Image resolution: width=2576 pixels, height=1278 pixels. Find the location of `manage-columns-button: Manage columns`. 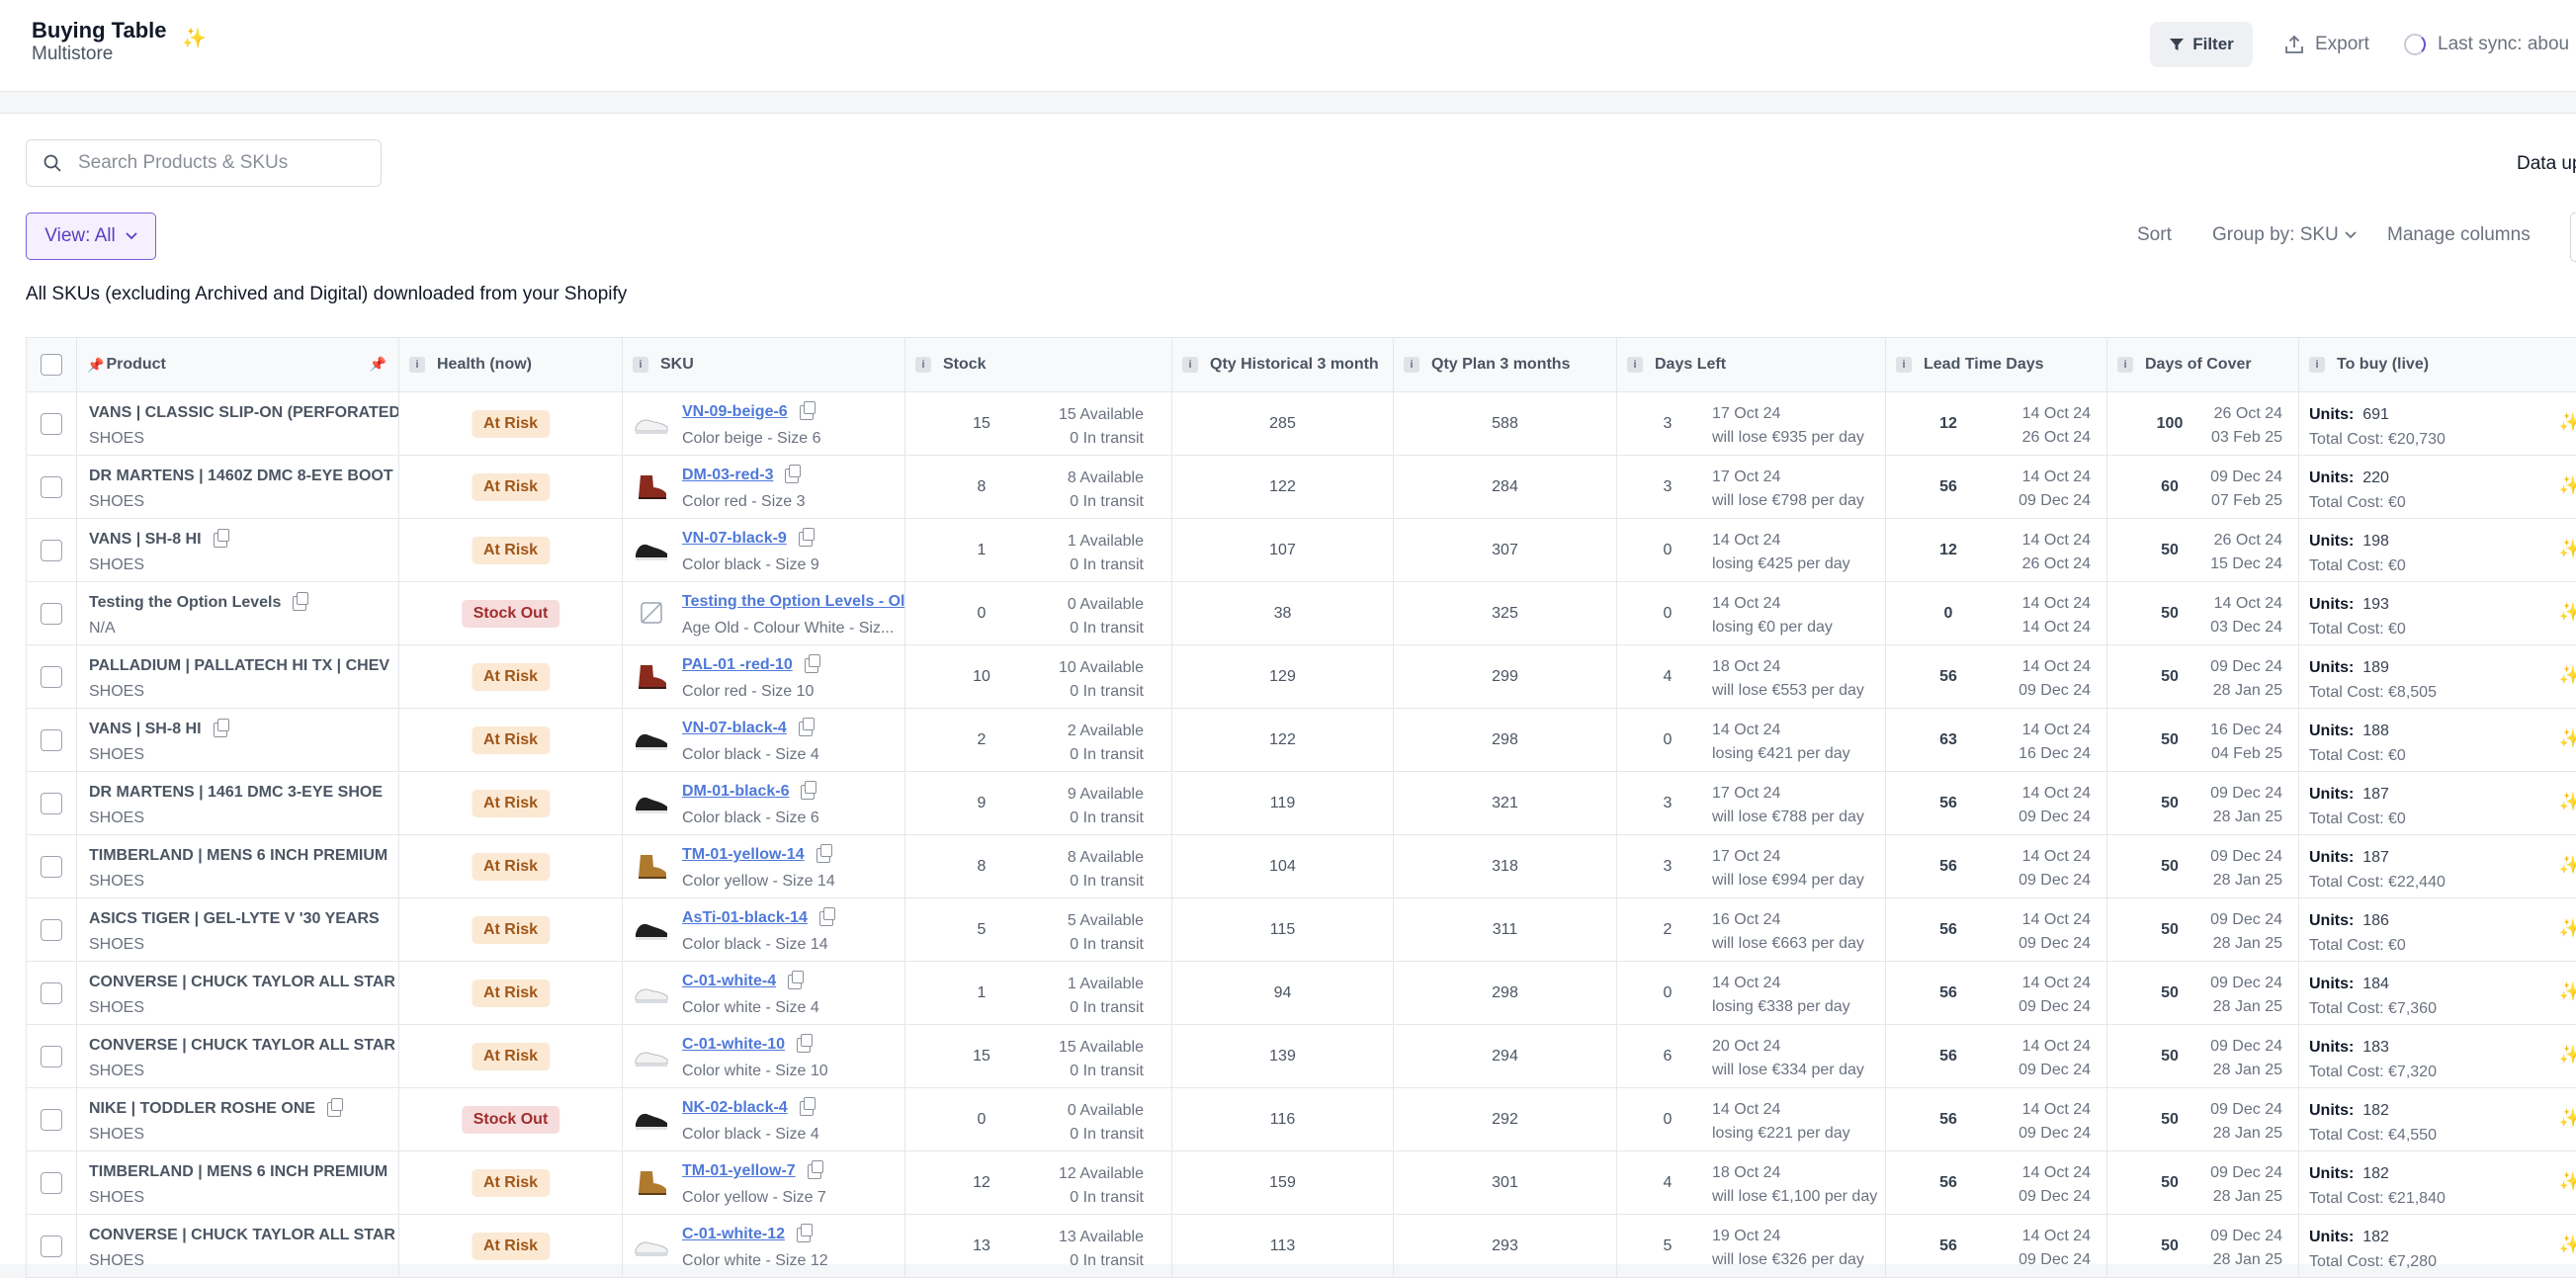

manage-columns-button: Manage columns is located at coordinates (2459, 235).